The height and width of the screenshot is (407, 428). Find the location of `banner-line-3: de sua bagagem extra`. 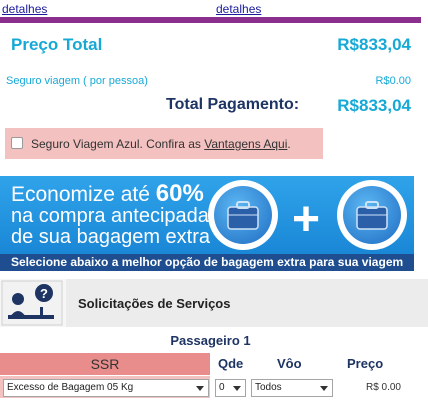

banner-line-3: de sua bagagem extra is located at coordinates (111, 237).